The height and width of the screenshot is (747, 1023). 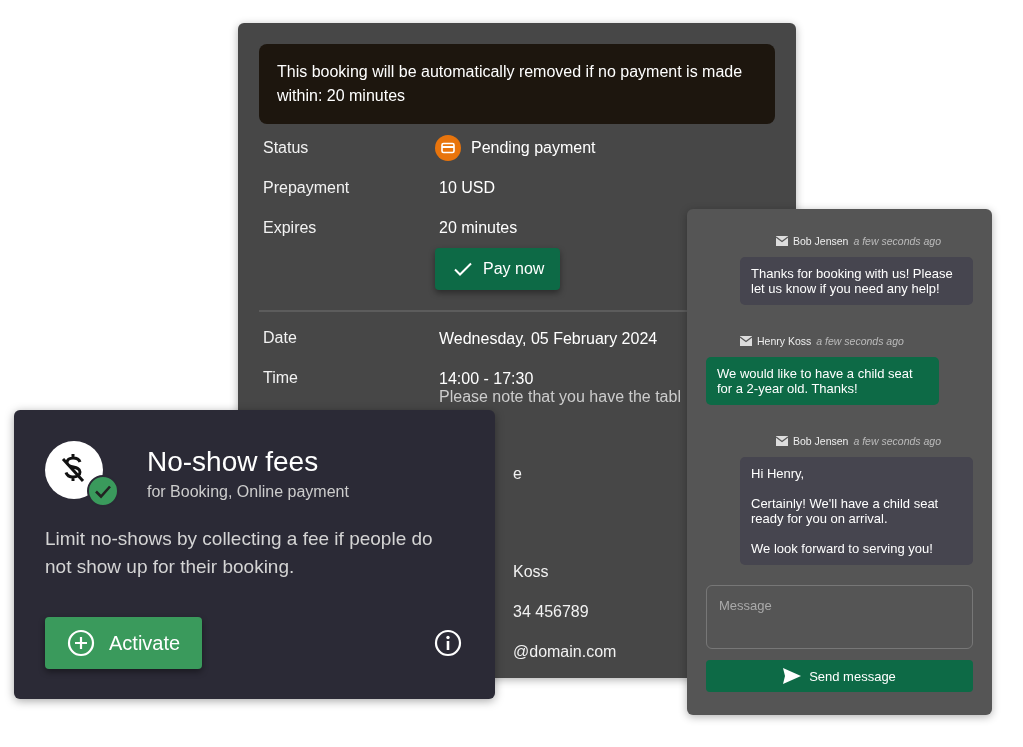 What do you see at coordinates (478, 228) in the screenshot?
I see `field-value: 20 minutes` at bounding box center [478, 228].